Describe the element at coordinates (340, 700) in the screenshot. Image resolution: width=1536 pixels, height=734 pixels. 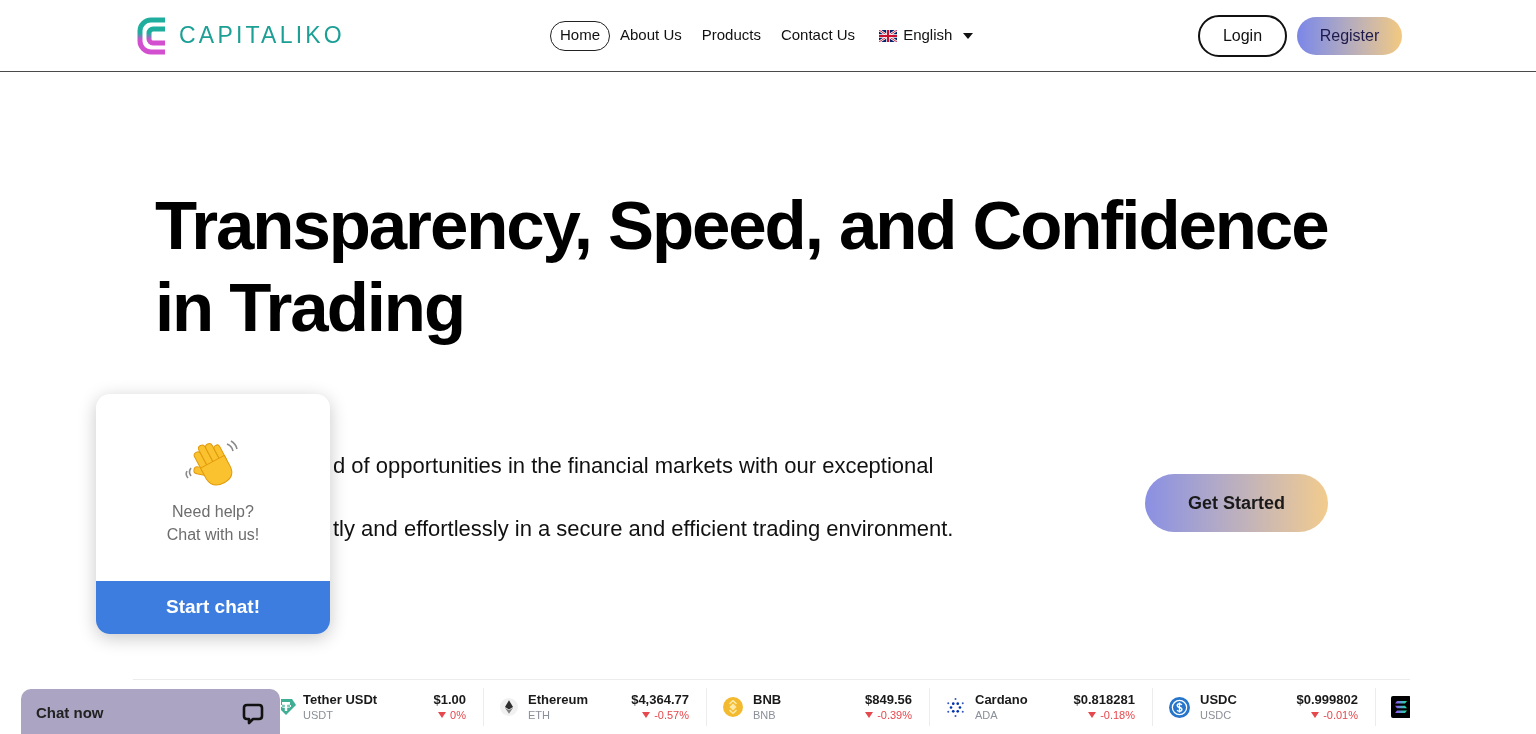
I see `coin-name: Tether USDt` at that location.